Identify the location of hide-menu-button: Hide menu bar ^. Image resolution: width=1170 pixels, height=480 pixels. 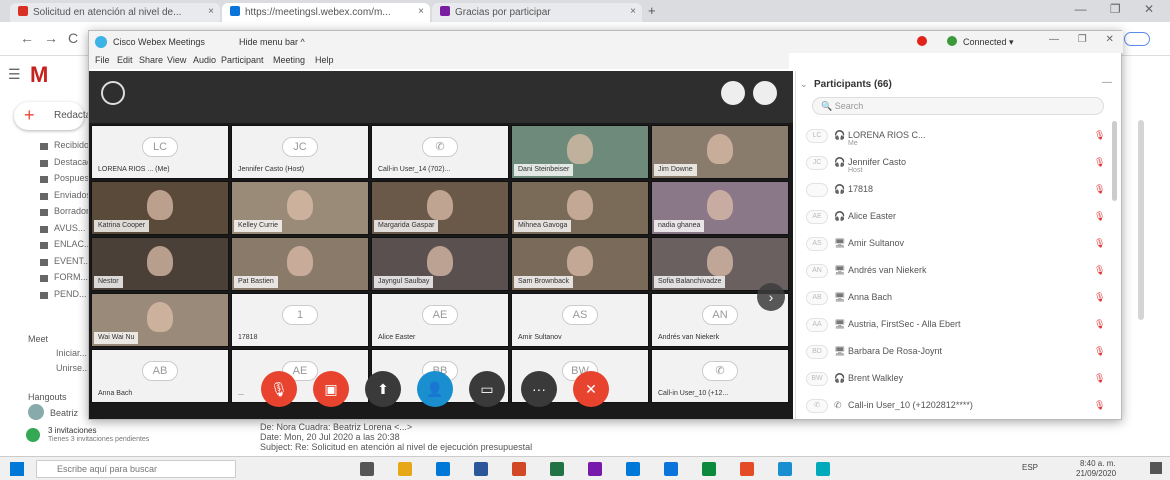
(272, 42).